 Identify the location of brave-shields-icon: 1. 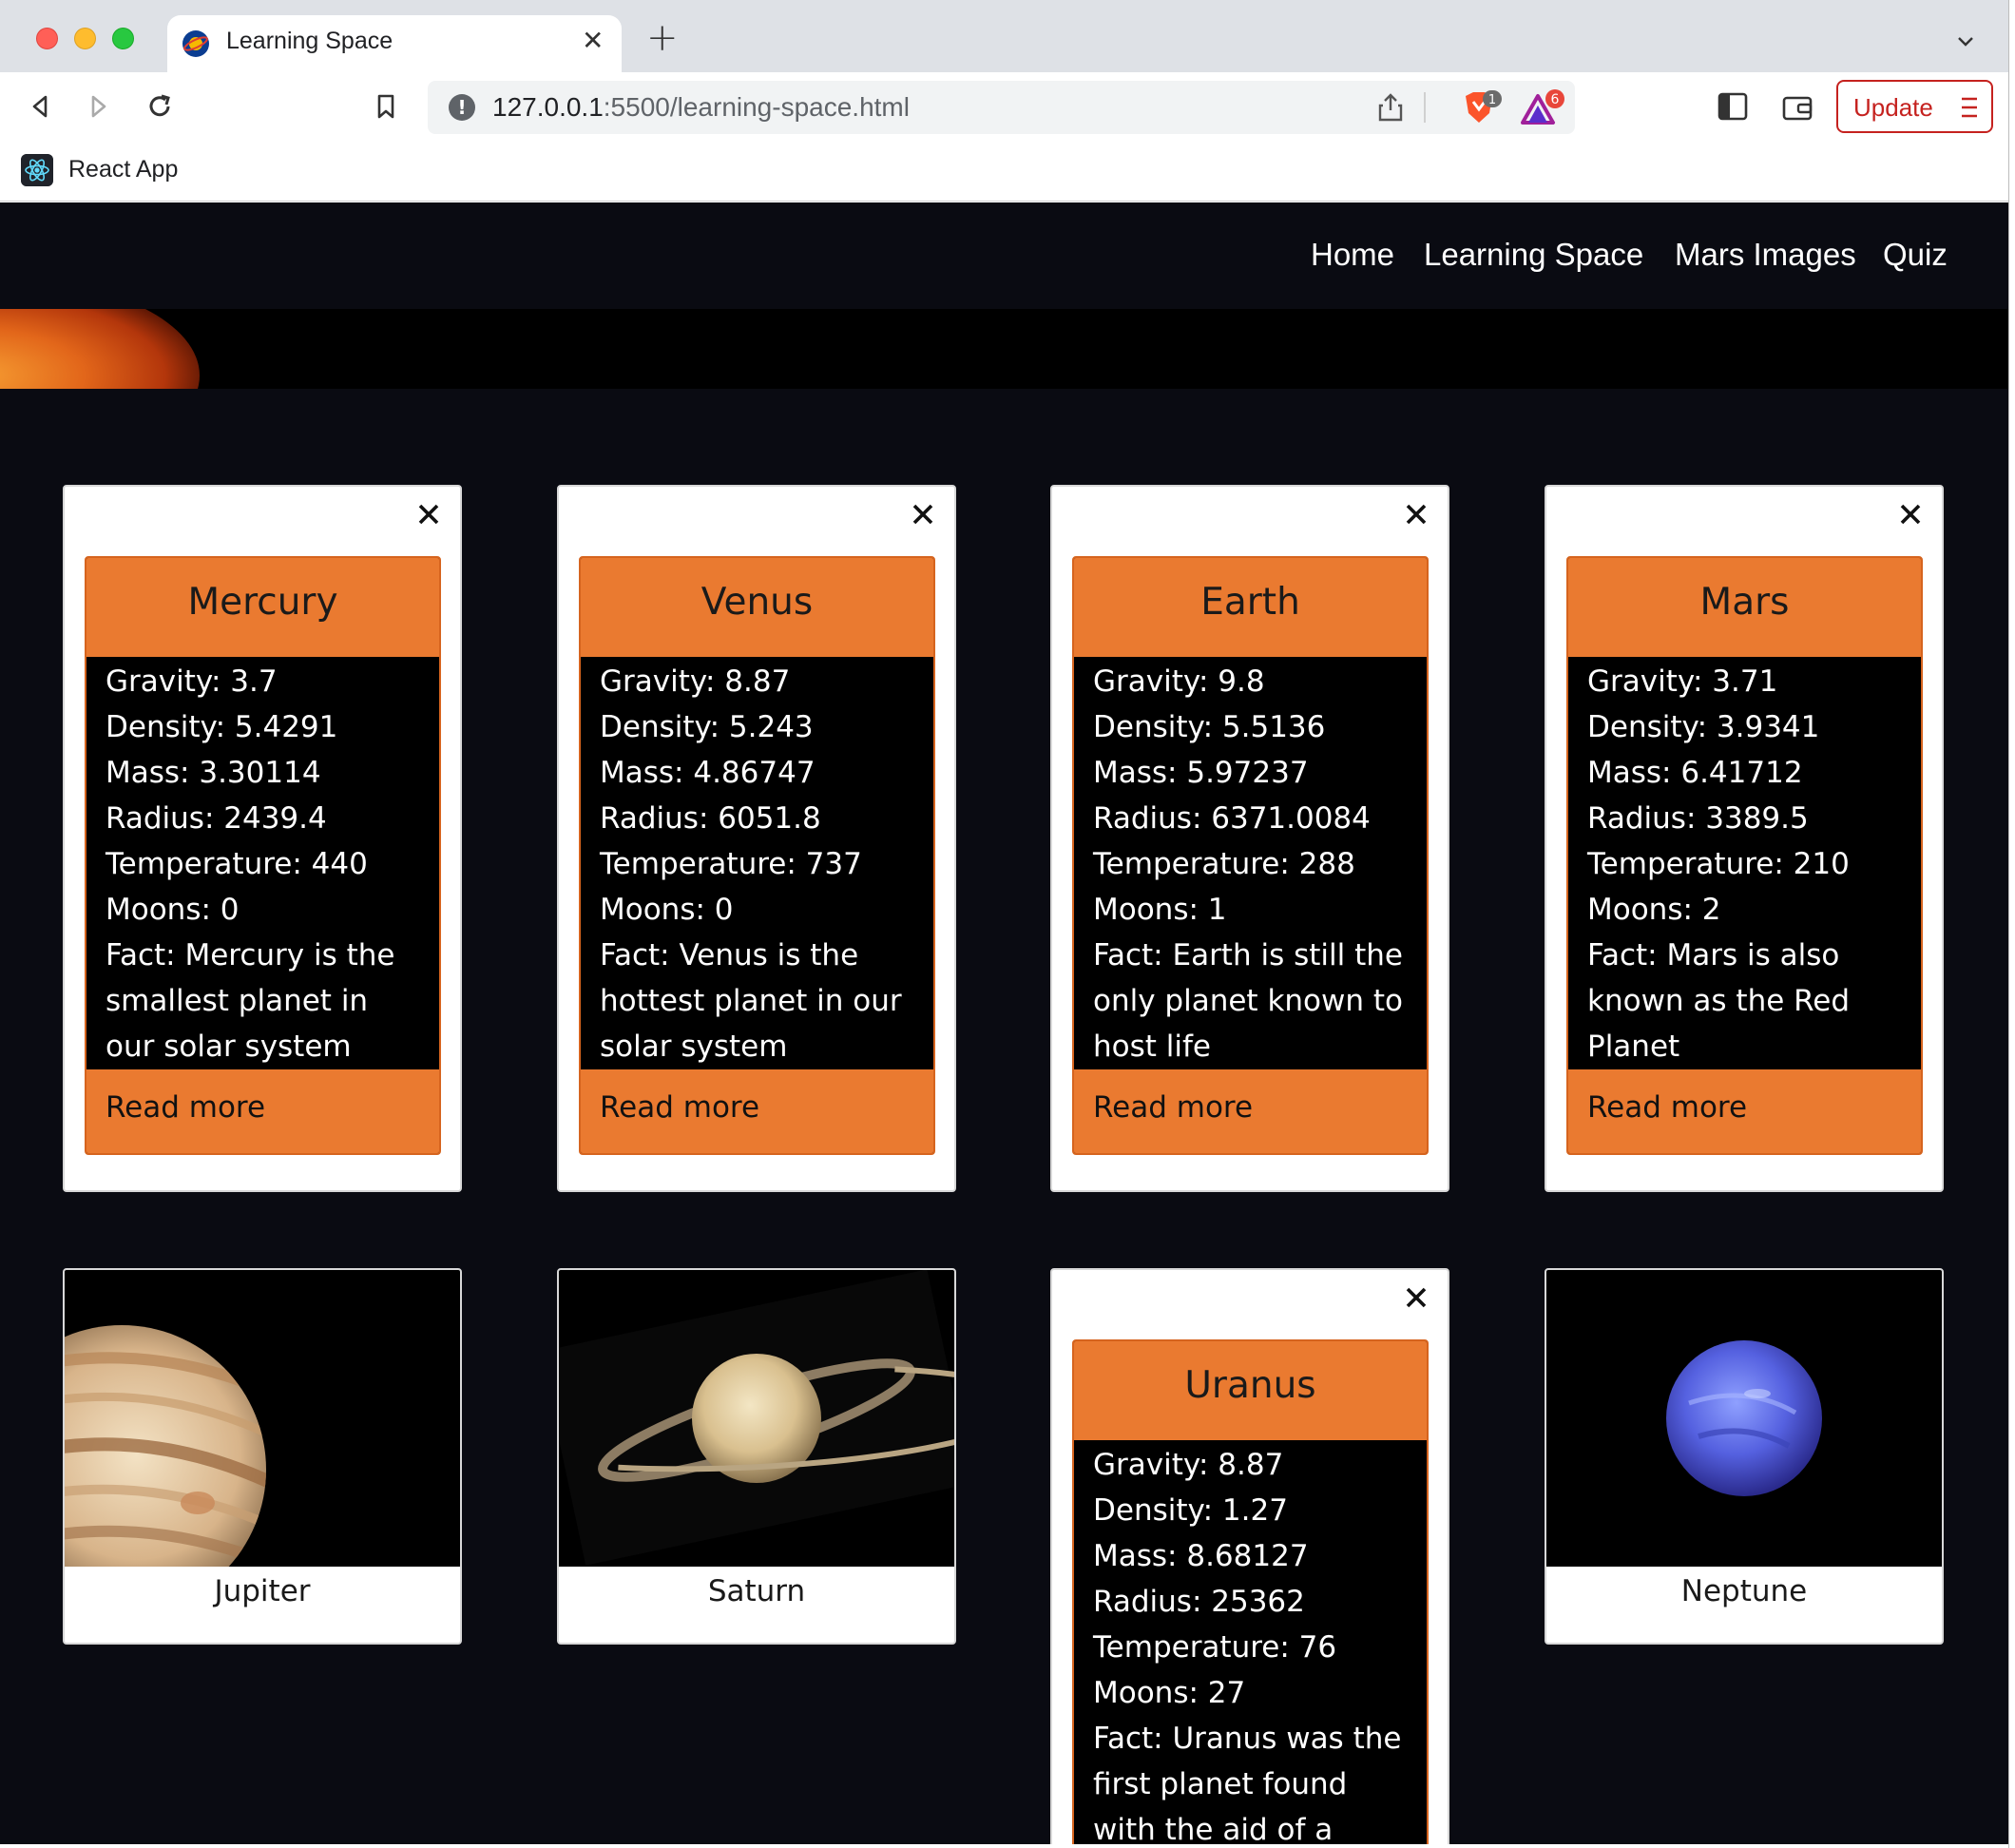
(1481, 108).